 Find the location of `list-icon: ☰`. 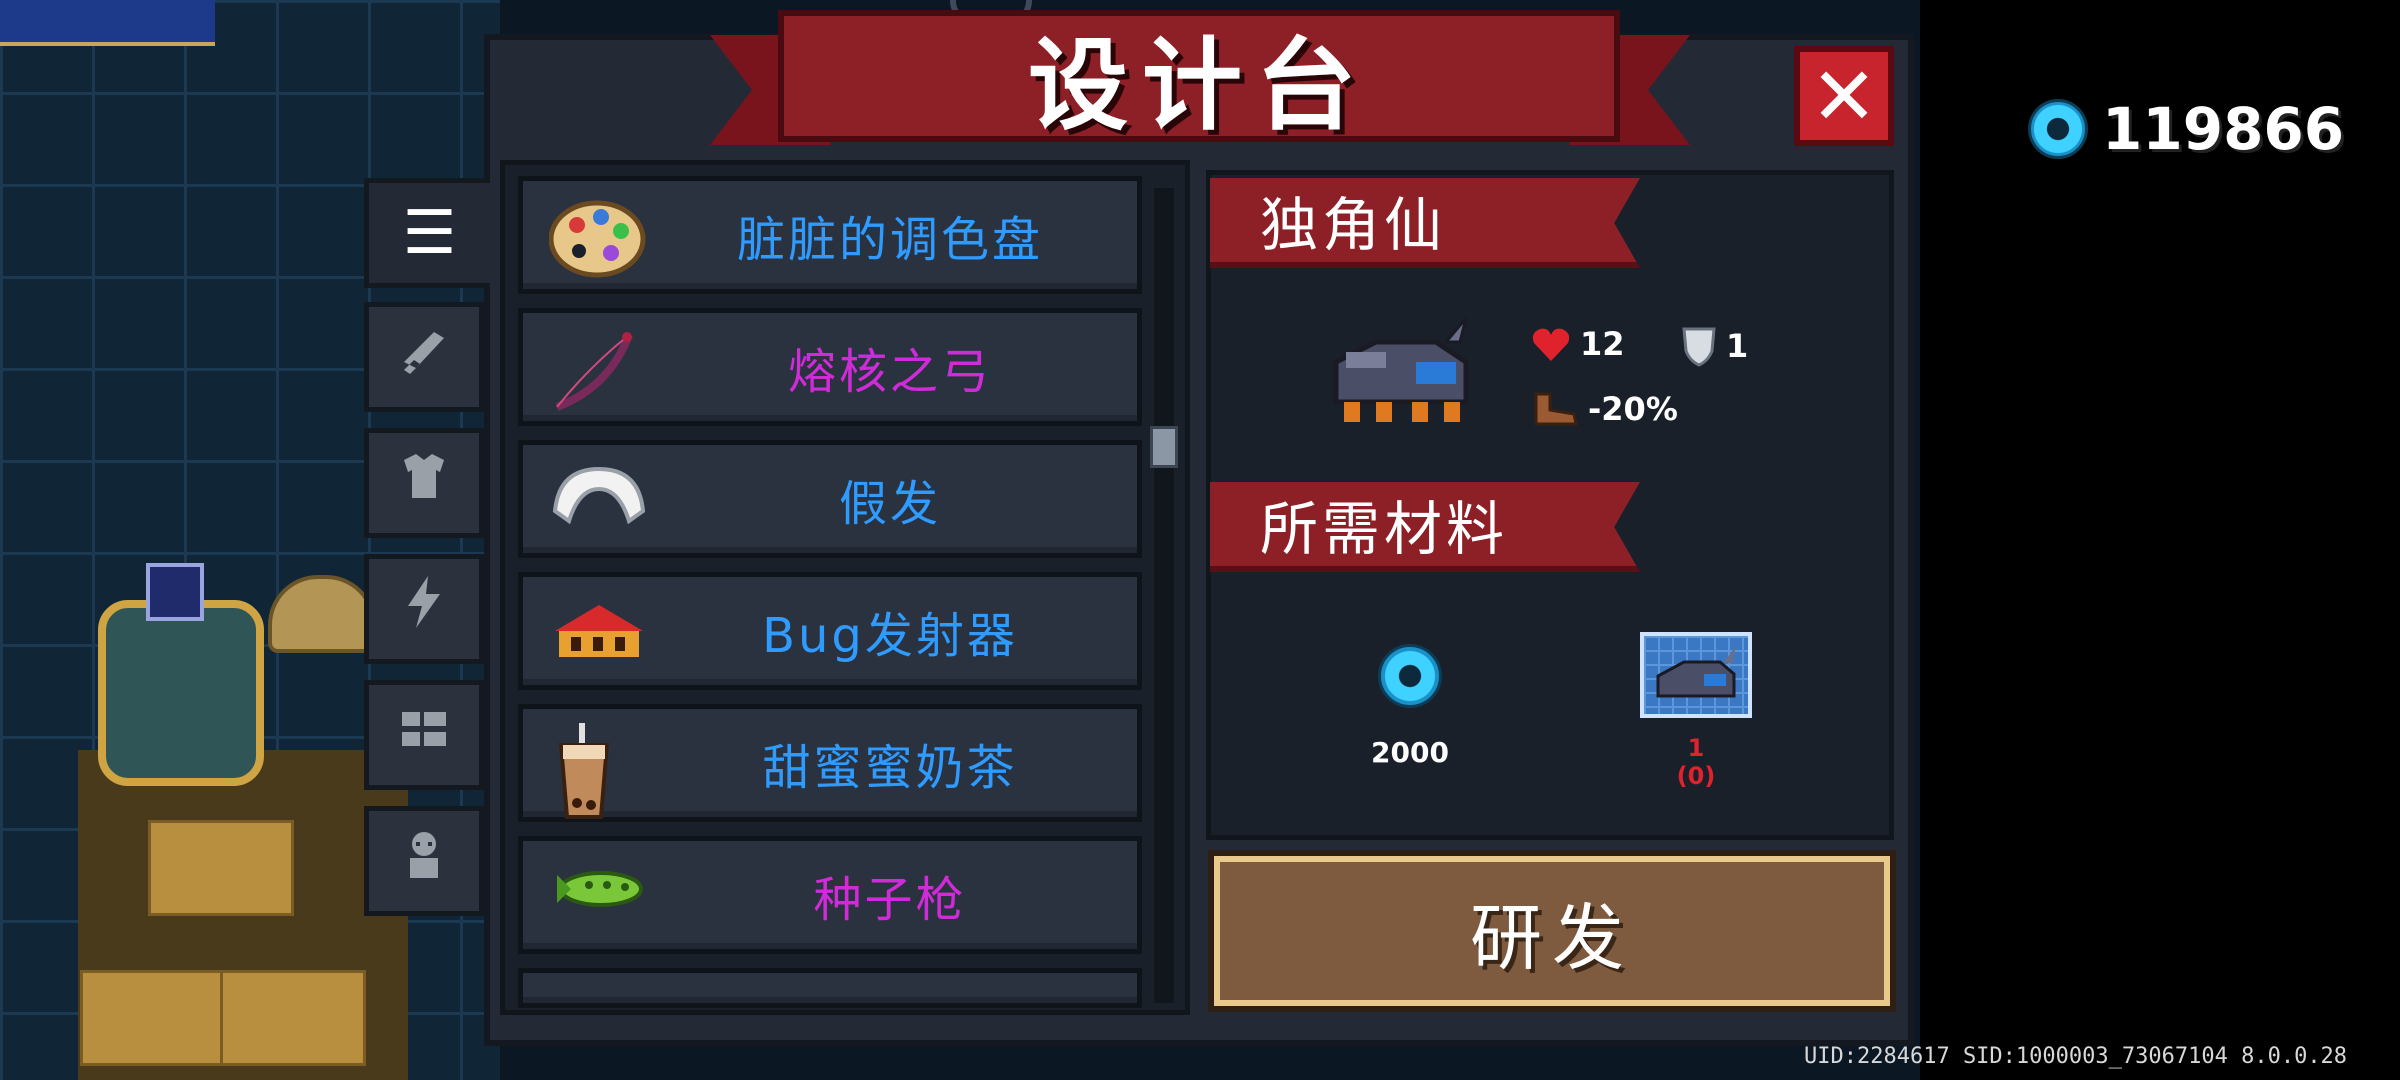

list-icon: ☰ is located at coordinates (429, 233).